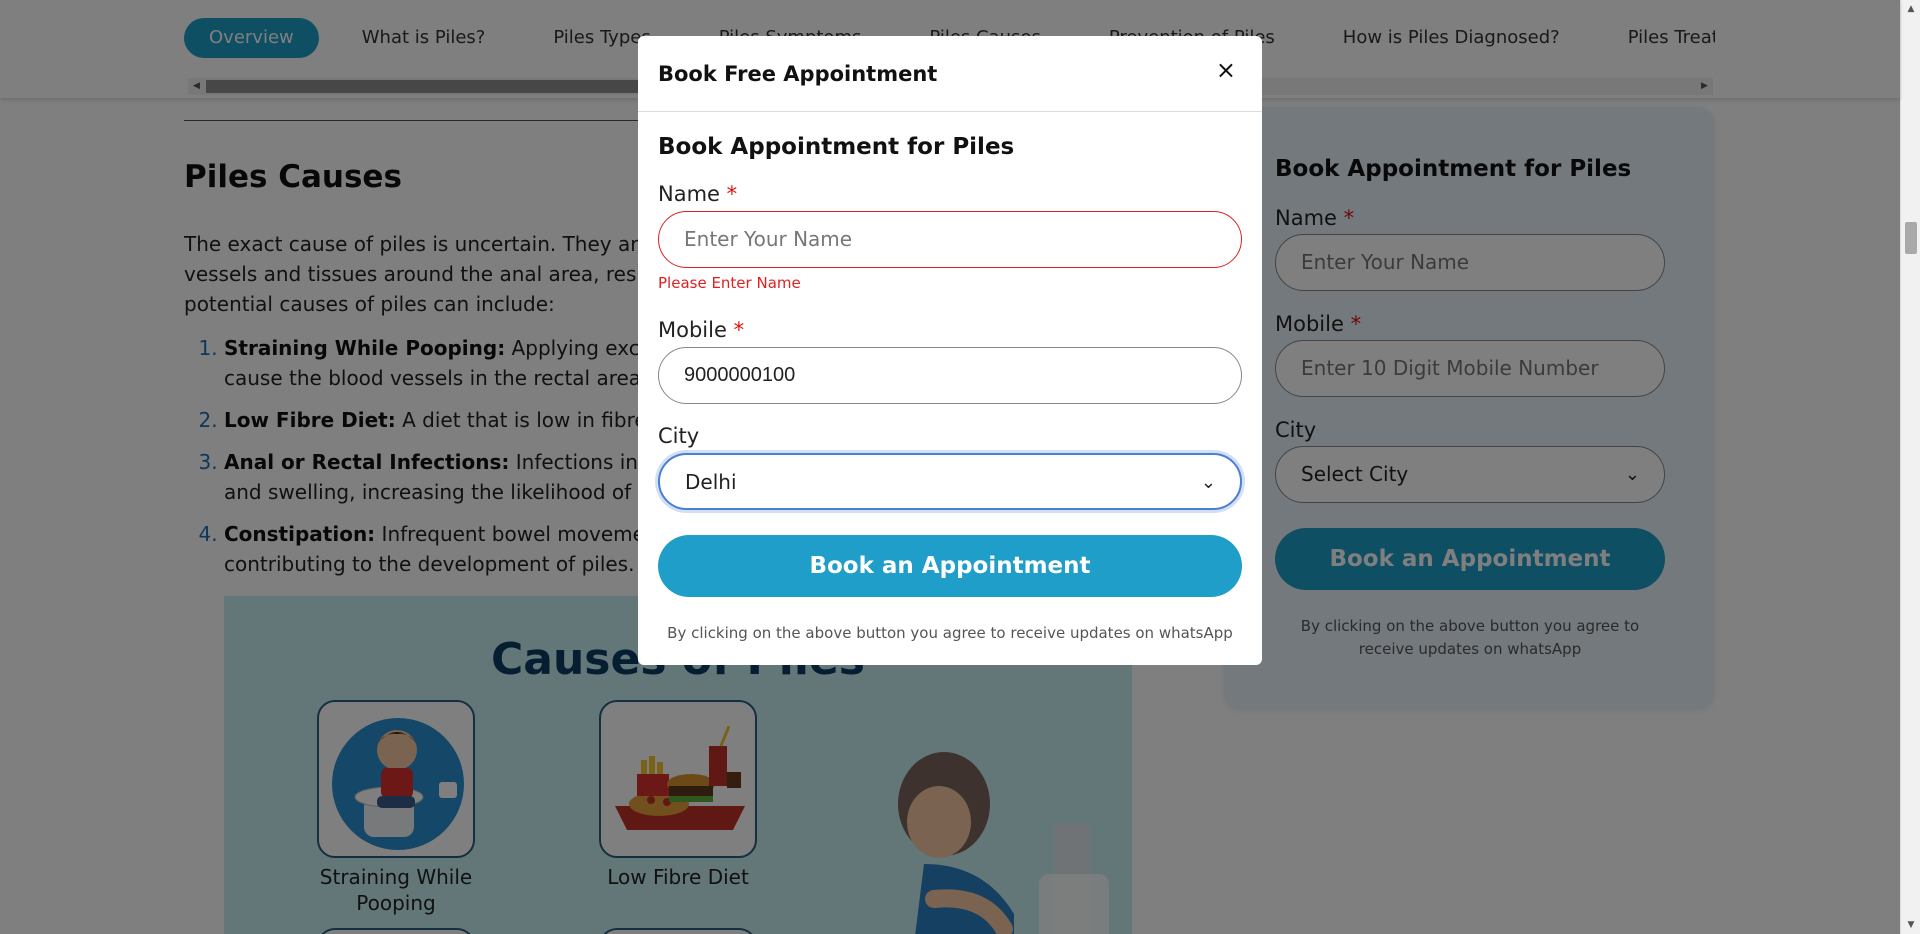 Image resolution: width=1920 pixels, height=934 pixels. What do you see at coordinates (729, 283) in the screenshot?
I see `name-error-message: Please Enter Name` at bounding box center [729, 283].